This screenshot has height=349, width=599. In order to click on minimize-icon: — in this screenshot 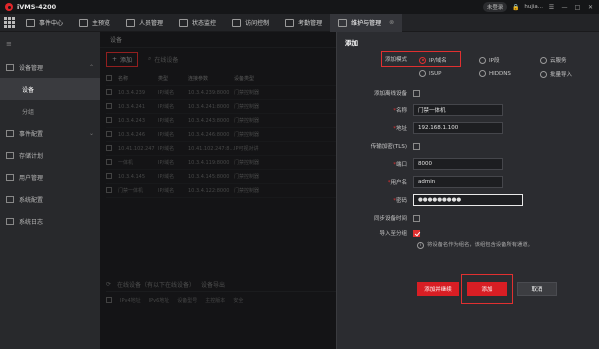, I will do `click(564, 7)`.